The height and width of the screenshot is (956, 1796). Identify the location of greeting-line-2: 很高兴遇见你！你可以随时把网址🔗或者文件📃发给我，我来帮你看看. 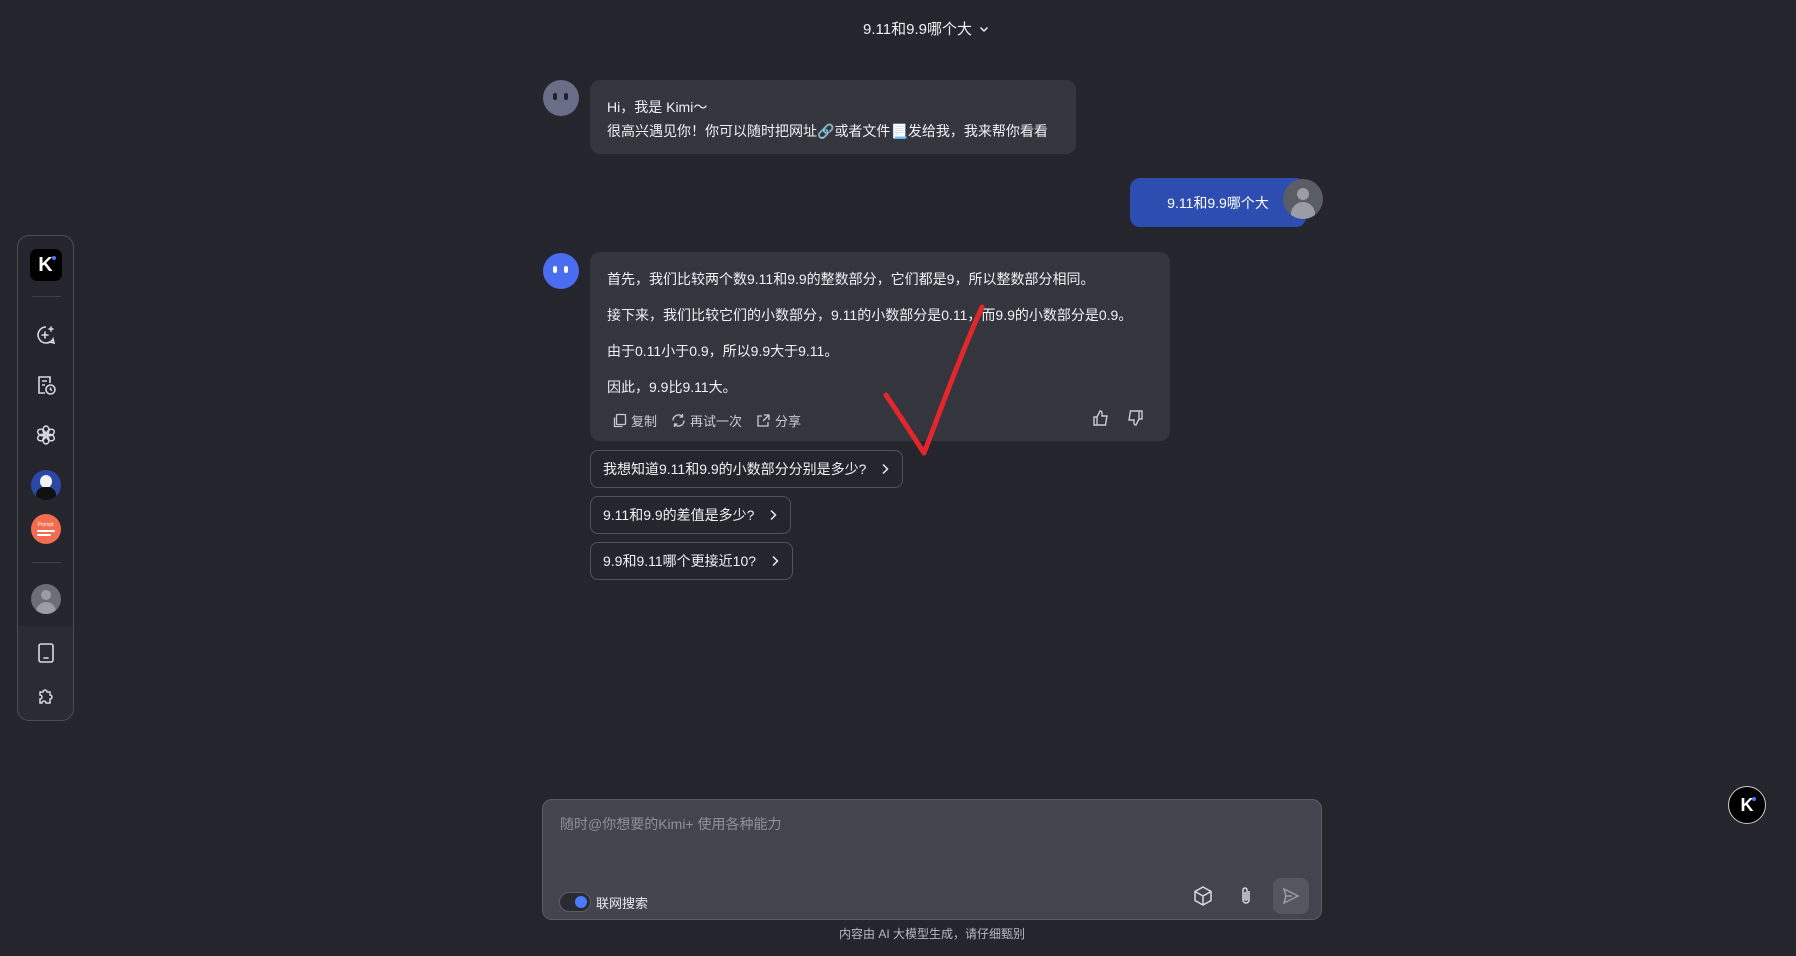
(827, 131).